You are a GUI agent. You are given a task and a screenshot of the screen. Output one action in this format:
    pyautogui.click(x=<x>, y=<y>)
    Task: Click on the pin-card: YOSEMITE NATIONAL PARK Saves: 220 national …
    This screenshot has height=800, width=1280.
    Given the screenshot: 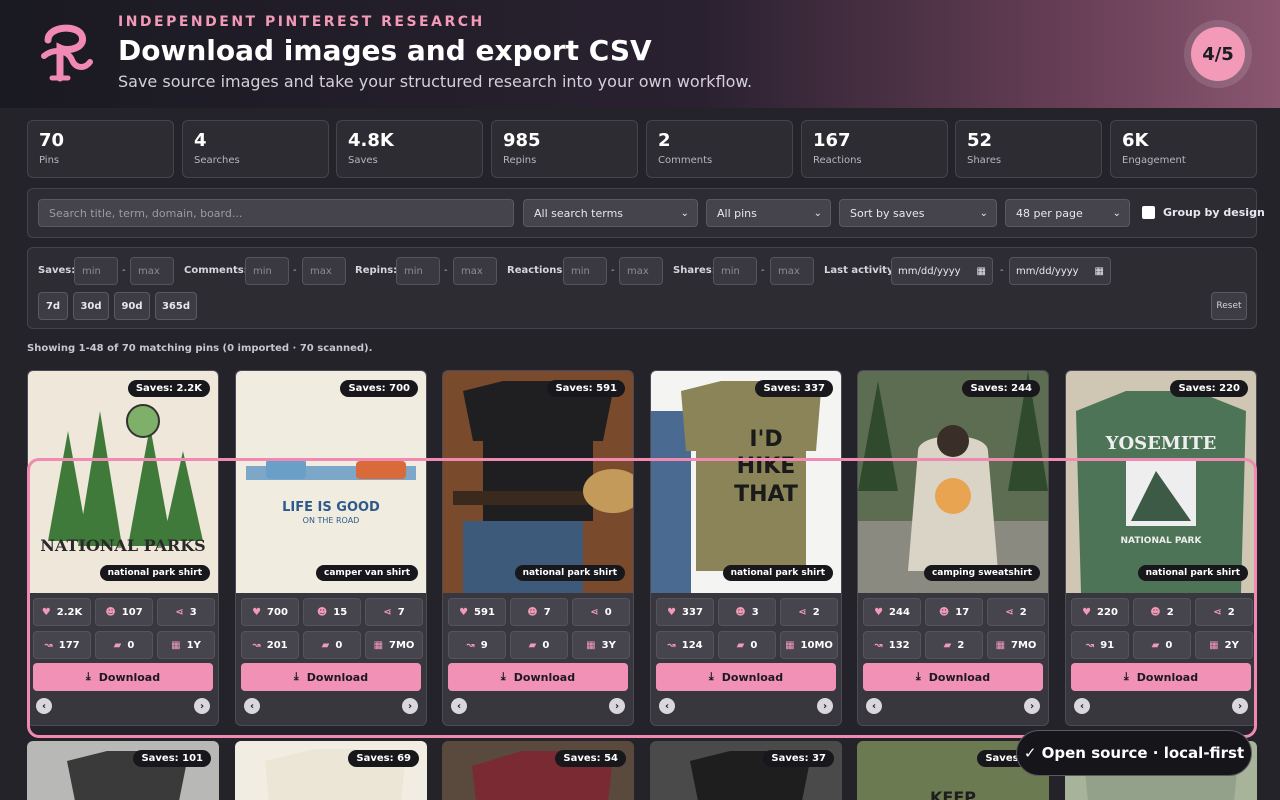 What is the action you would take?
    pyautogui.click(x=1161, y=548)
    